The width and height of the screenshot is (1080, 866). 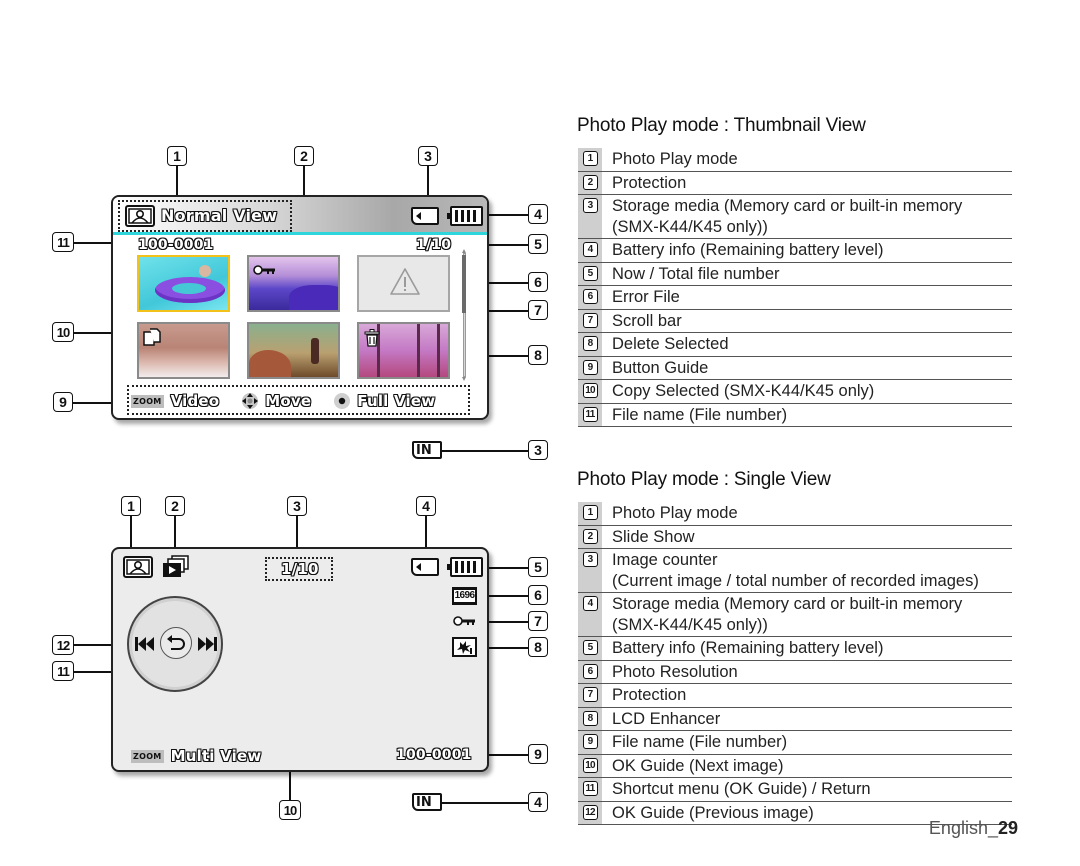 I want to click on legend-number-cell: 1, so click(x=590, y=159).